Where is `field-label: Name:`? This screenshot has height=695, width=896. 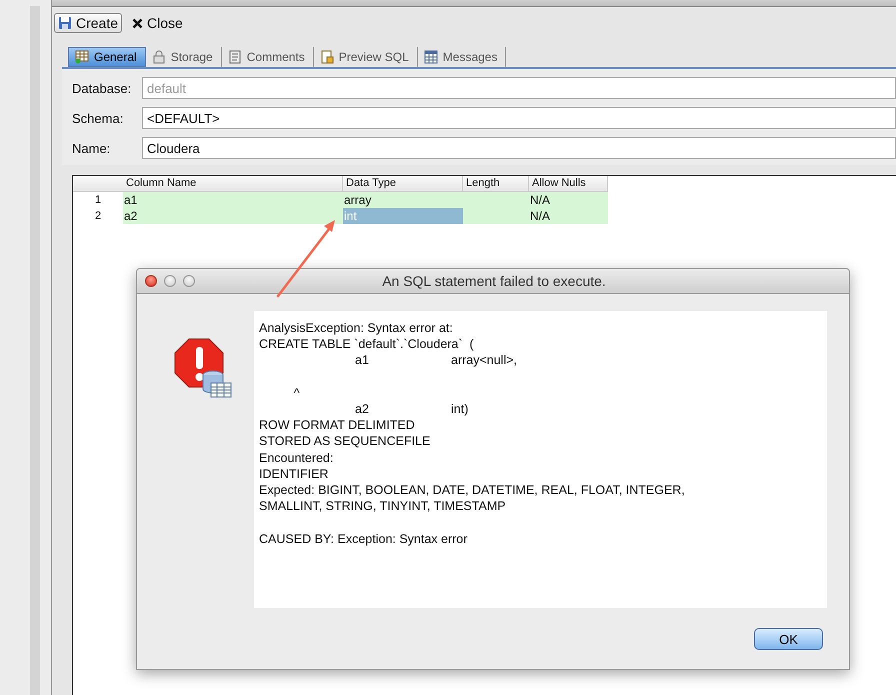
field-label: Name: is located at coordinates (92, 148).